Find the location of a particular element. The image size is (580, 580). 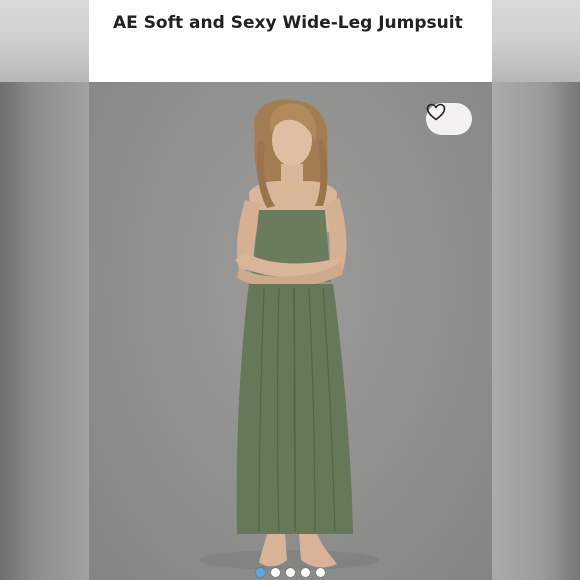

blurred-background-right is located at coordinates (536, 331).